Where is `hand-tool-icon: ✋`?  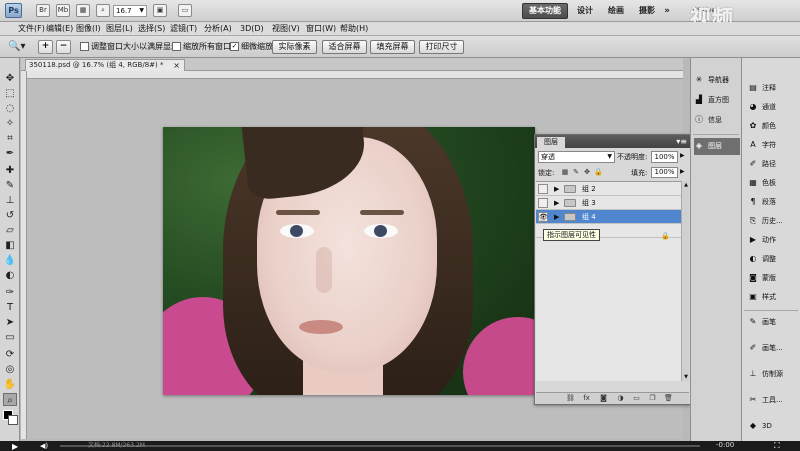 hand-tool-icon: ✋ is located at coordinates (10, 384).